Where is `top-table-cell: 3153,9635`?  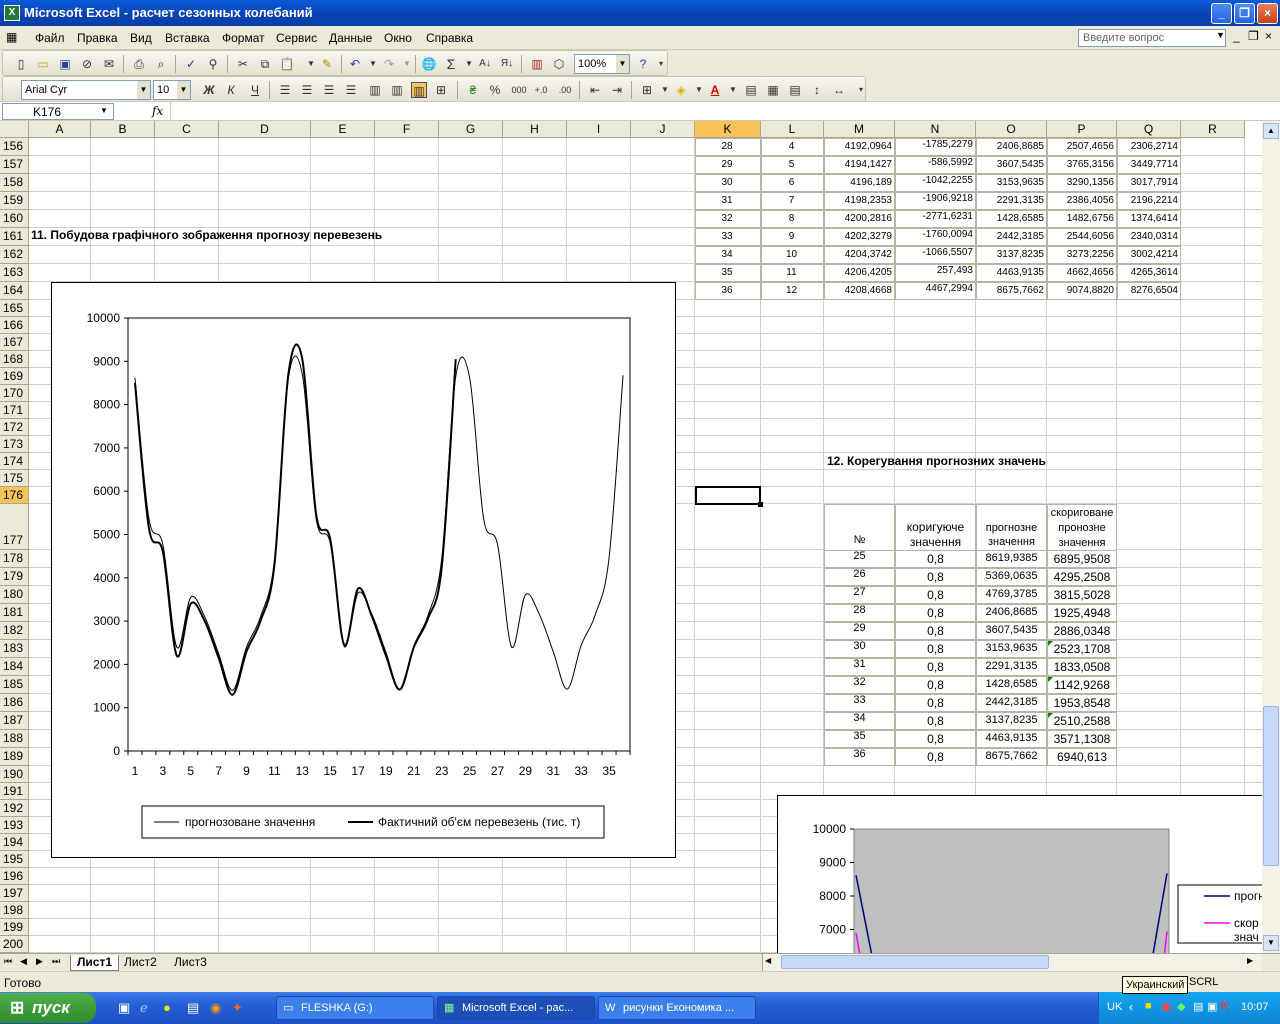 top-table-cell: 3153,9635 is located at coordinates (1011, 183).